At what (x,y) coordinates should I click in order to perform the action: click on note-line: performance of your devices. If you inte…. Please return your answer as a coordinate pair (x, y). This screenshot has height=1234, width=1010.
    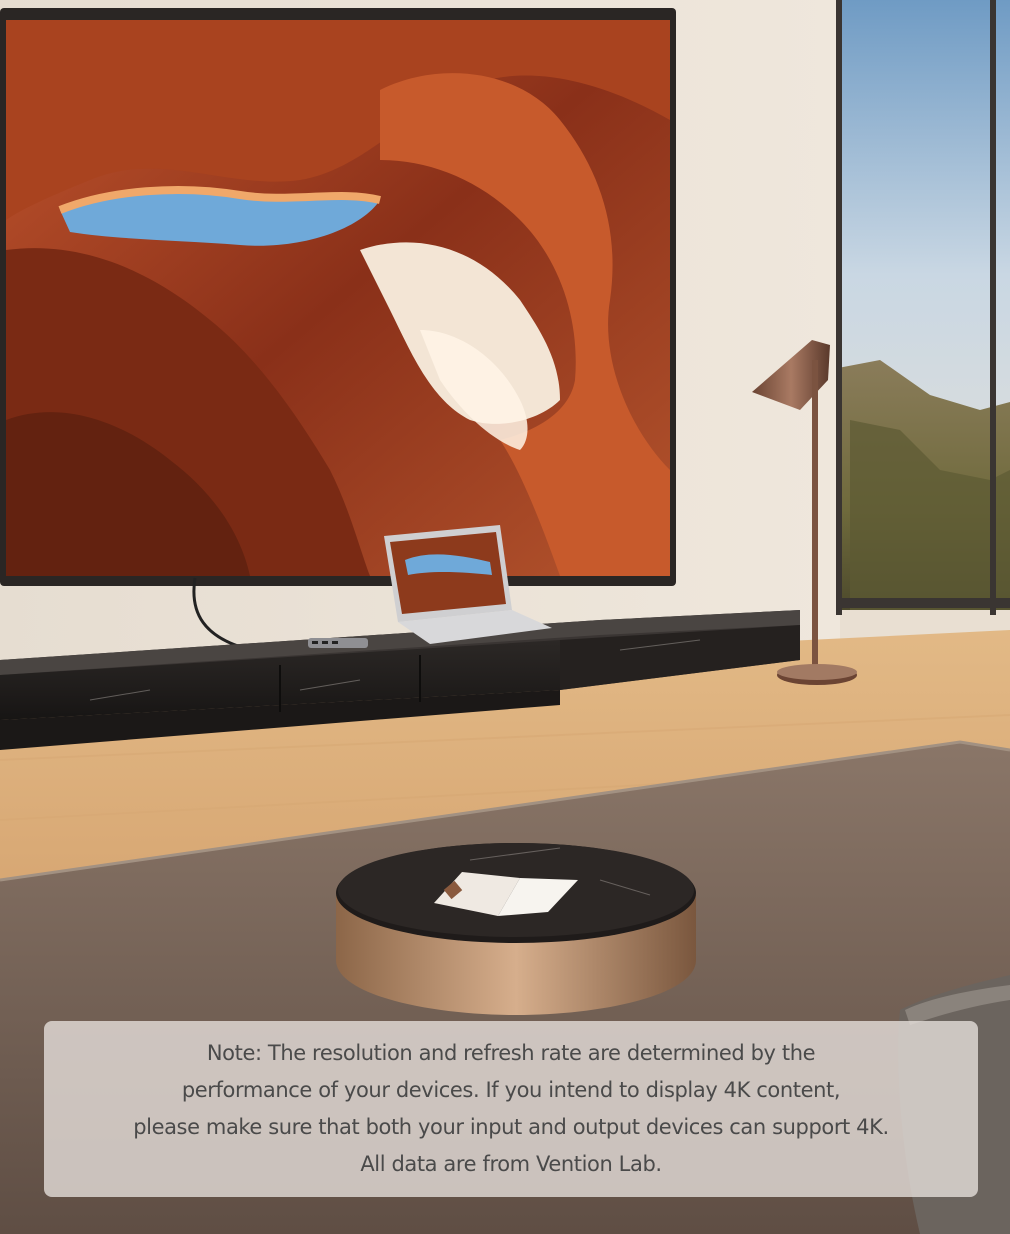
    Looking at the image, I should click on (511, 1090).